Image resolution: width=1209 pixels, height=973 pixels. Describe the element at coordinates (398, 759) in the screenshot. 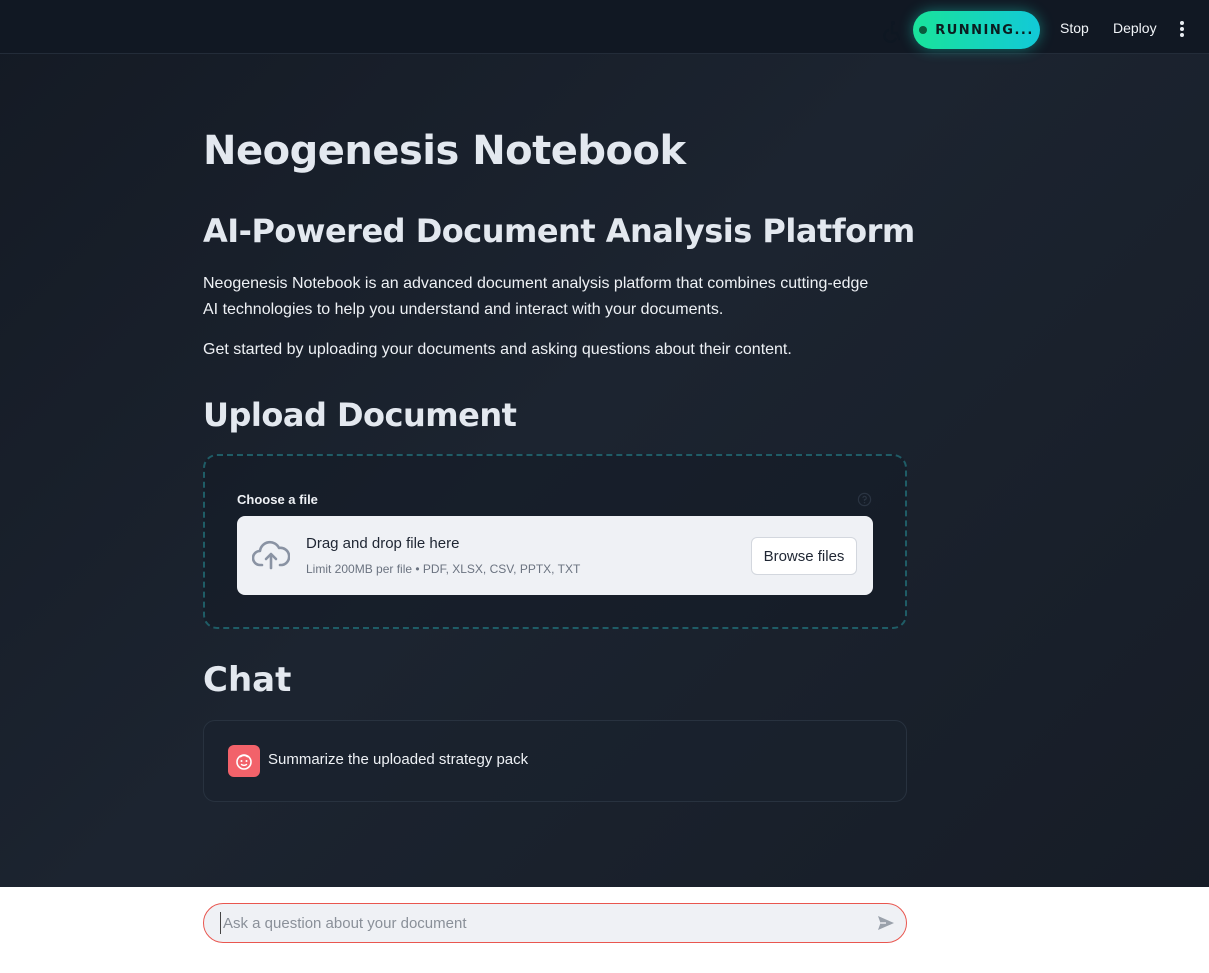

I see `chat-message-text: Summarize the uploaded strategy pack` at that location.